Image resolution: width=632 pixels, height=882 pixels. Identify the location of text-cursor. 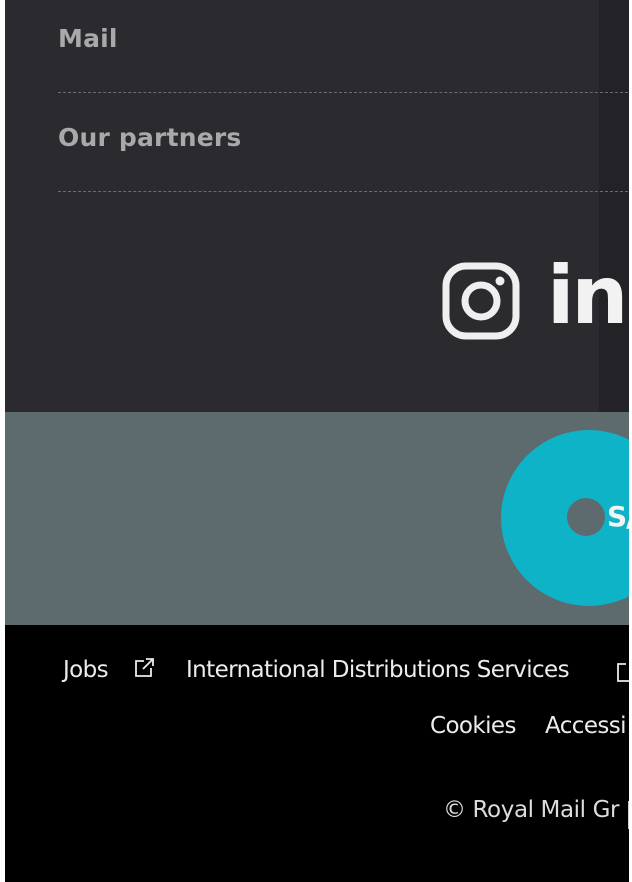
(628, 815).